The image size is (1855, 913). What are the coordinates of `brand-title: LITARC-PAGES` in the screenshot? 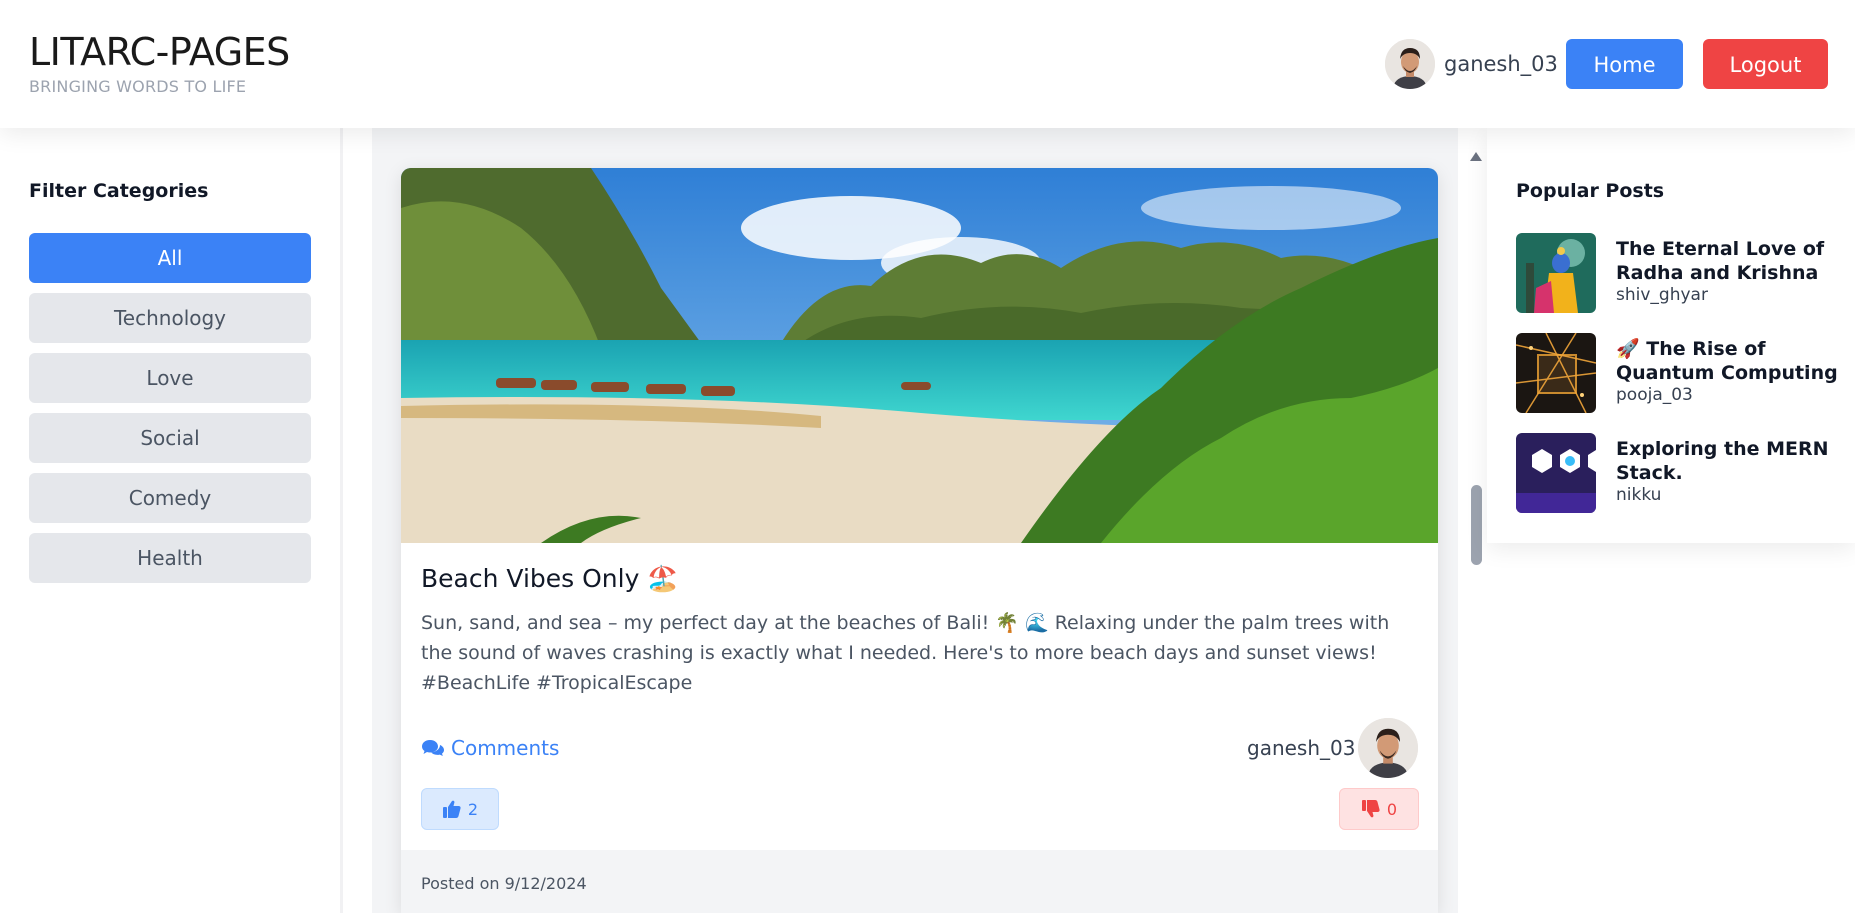 It's located at (159, 52).